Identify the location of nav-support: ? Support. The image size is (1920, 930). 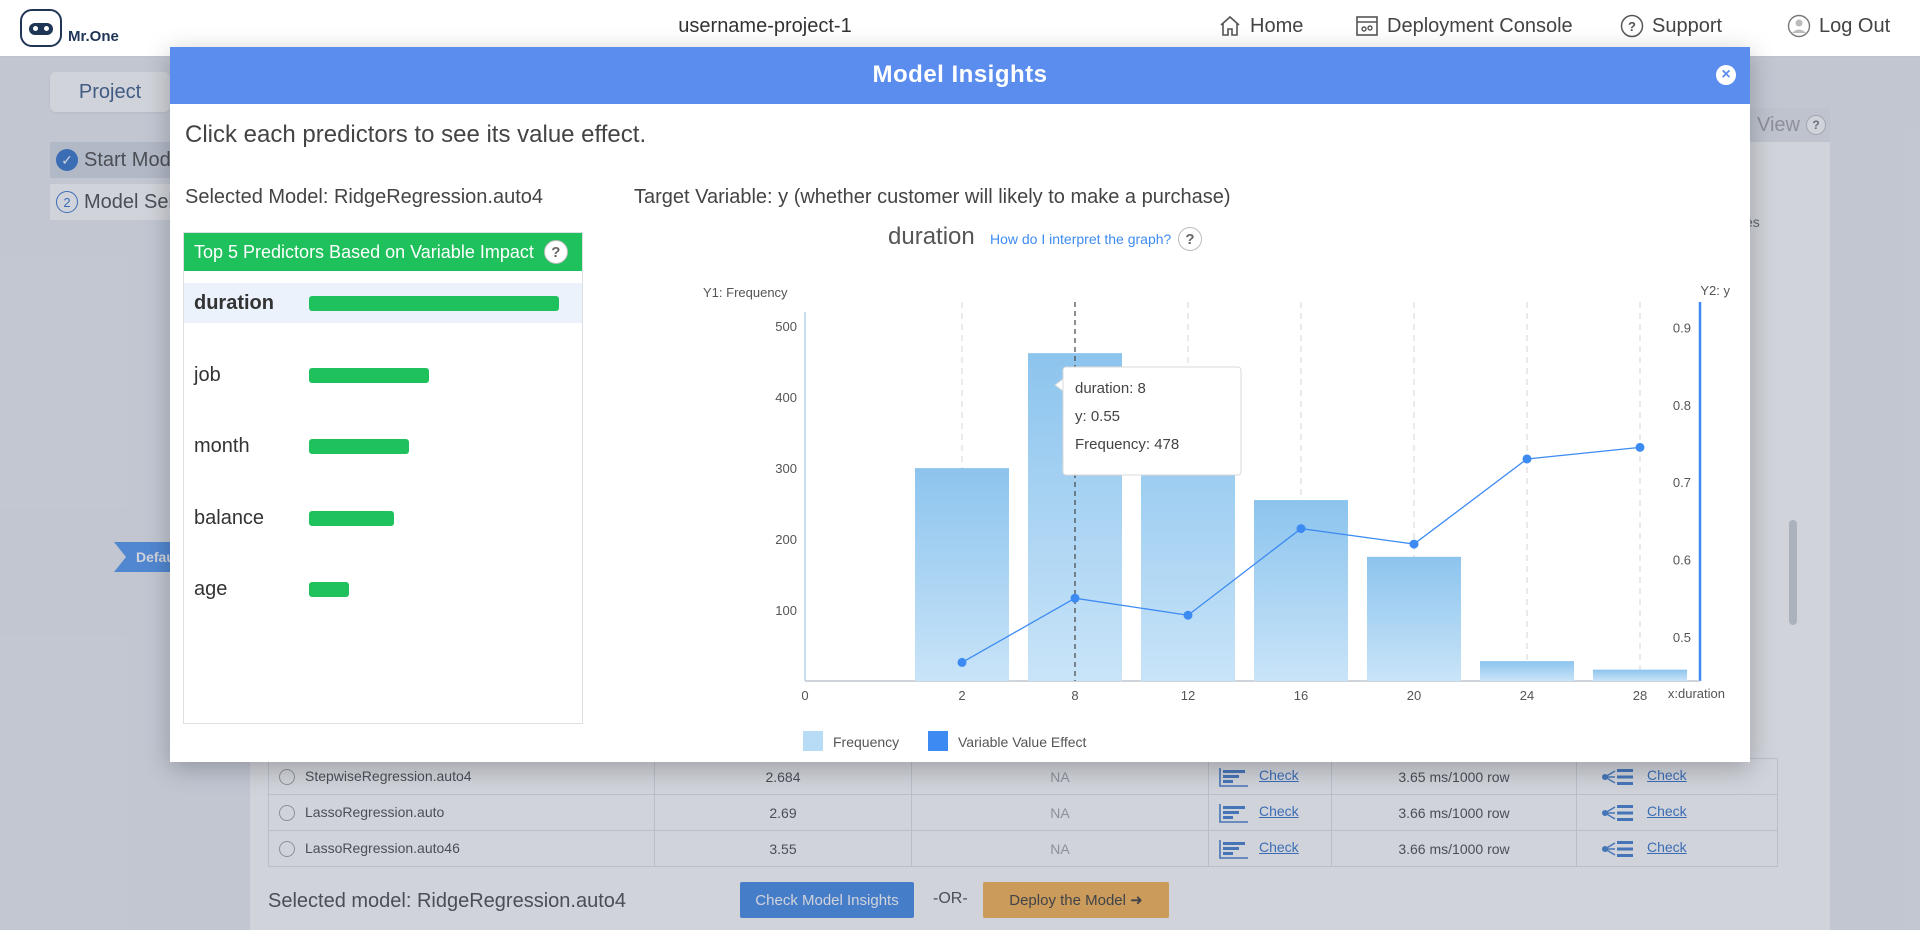
(1671, 26).